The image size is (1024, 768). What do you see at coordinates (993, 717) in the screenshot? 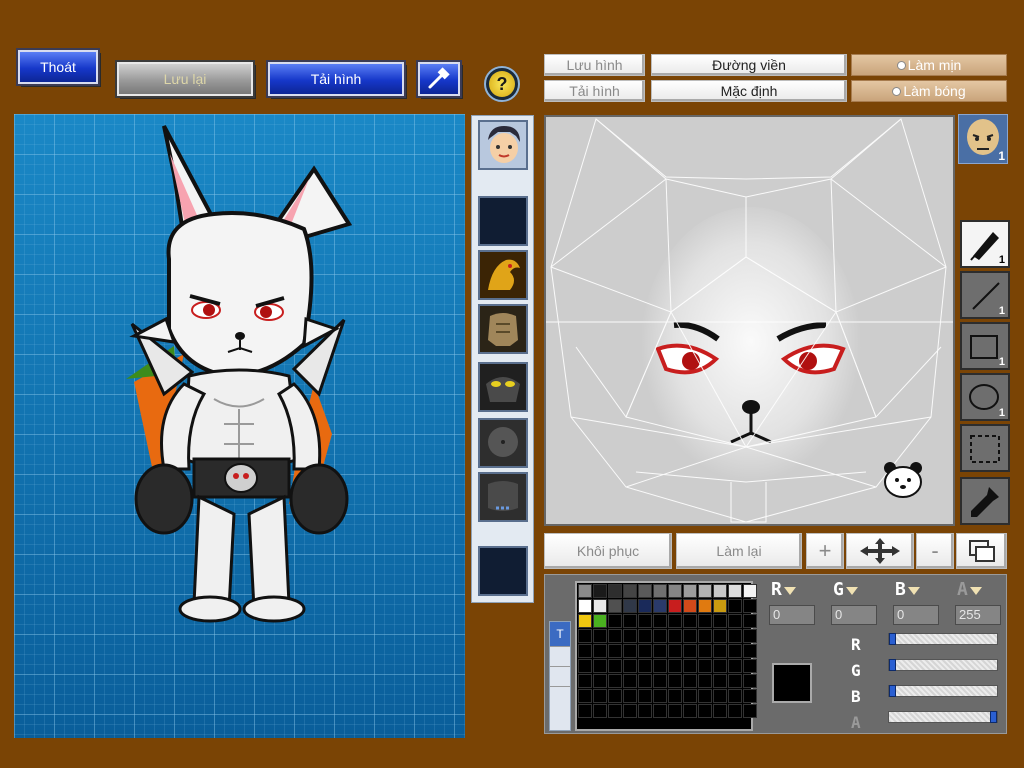
I see `a-slider-knob` at bounding box center [993, 717].